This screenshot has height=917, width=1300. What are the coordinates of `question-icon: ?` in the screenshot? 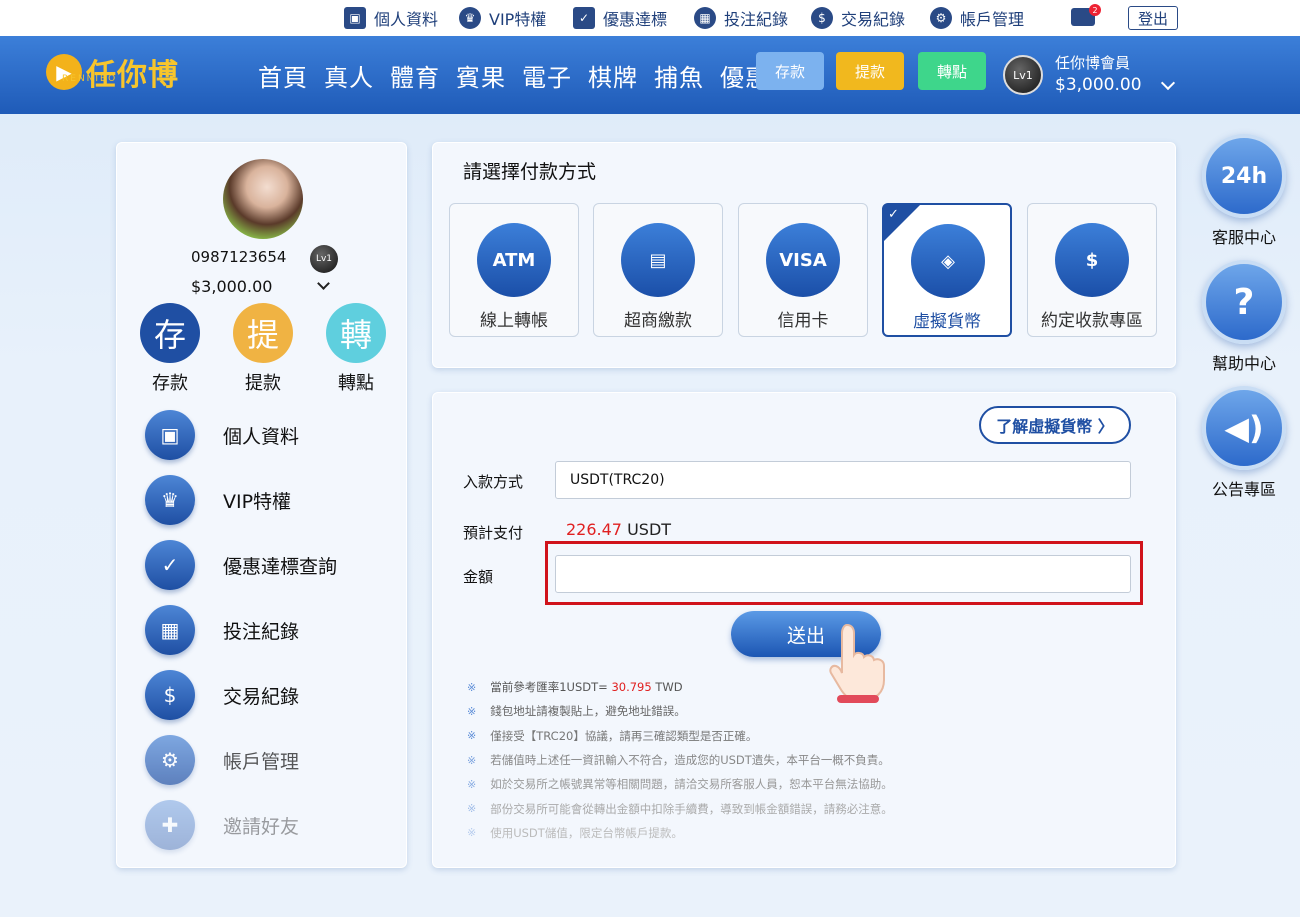 It's located at (1244, 302).